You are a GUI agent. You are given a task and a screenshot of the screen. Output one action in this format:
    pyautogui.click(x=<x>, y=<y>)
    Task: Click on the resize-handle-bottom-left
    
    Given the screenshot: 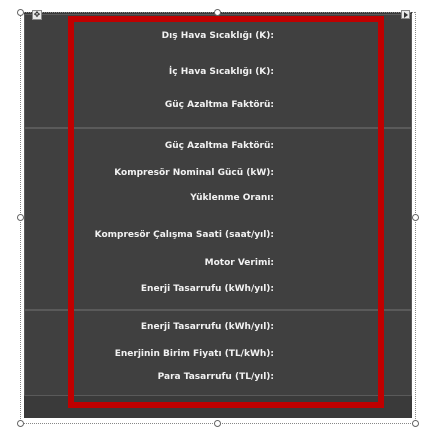 What is the action you would take?
    pyautogui.click(x=20, y=423)
    